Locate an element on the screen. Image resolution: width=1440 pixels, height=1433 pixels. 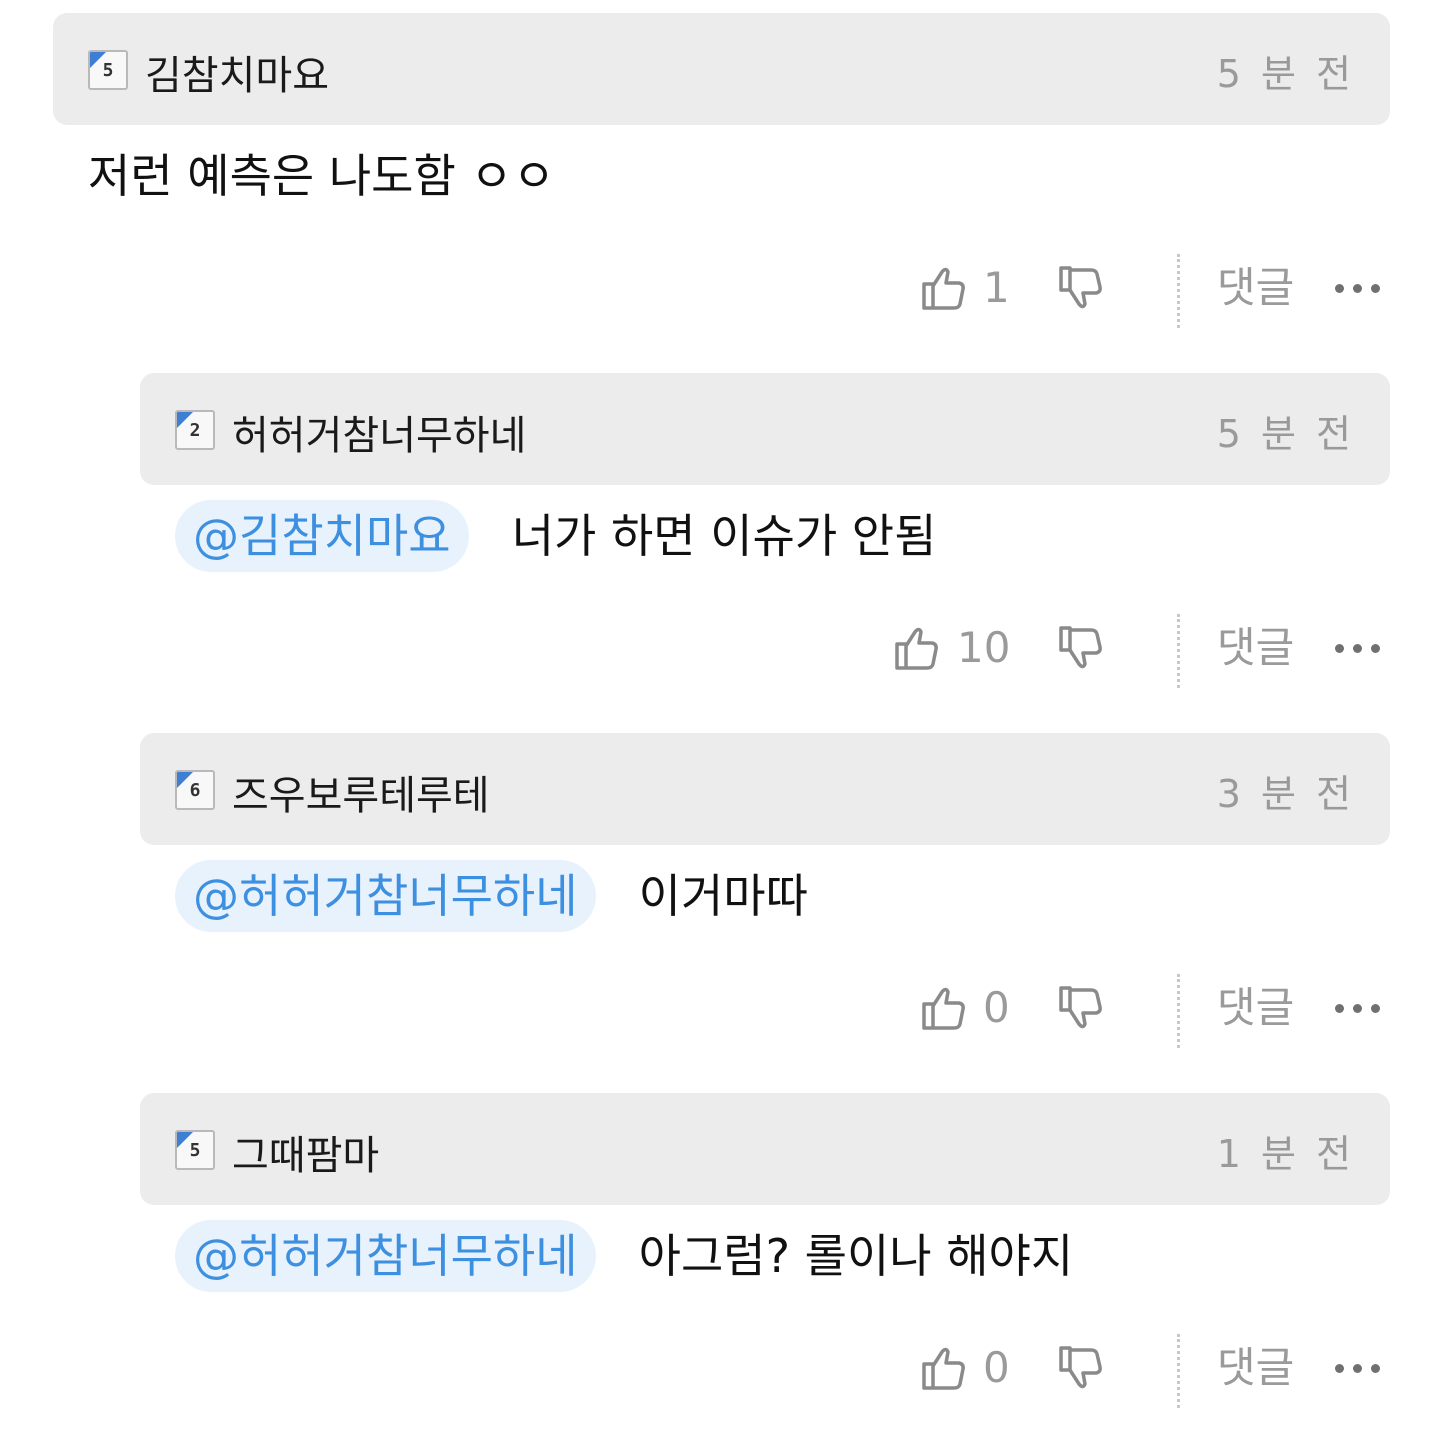
comment-actions: 1 댓글 is located at coordinates (720, 290).